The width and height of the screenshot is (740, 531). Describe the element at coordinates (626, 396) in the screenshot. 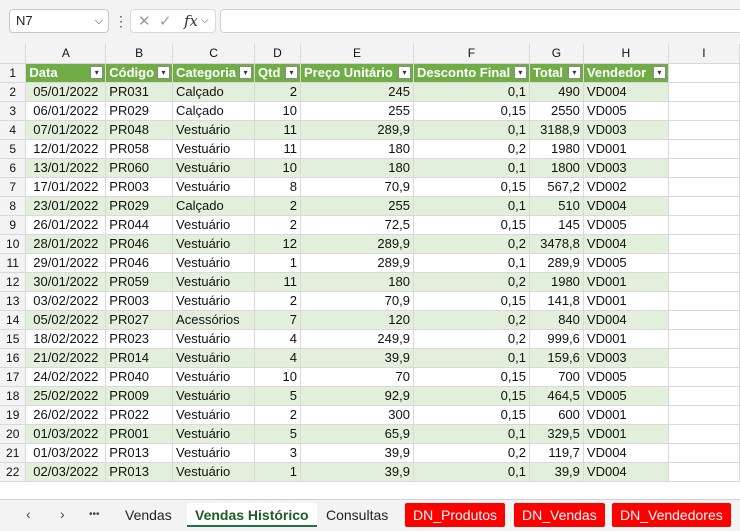

I see `table-cell: VD005` at that location.